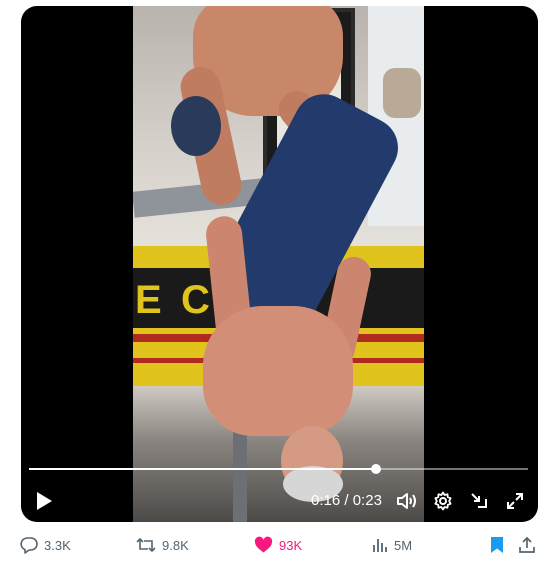 The width and height of the screenshot is (548, 562). What do you see at coordinates (403, 545) in the screenshot?
I see `view-count: 5M` at bounding box center [403, 545].